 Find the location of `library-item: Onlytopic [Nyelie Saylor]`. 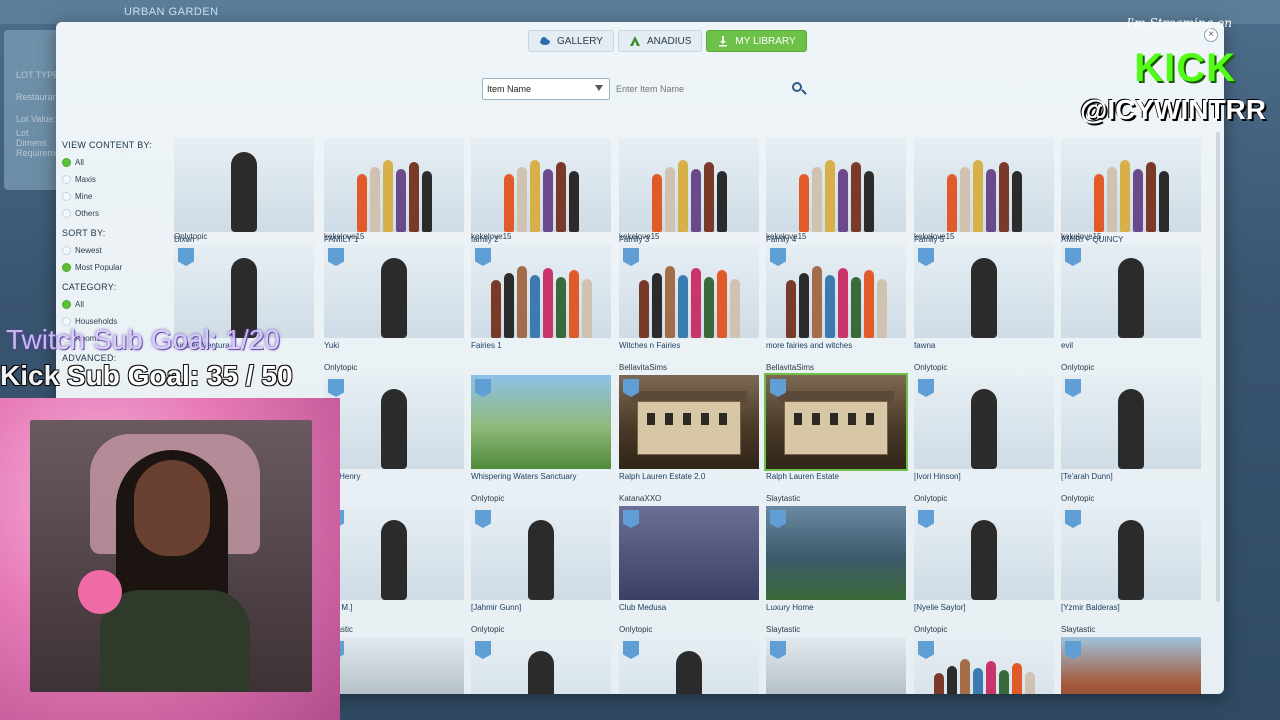

library-item: Onlytopic [Nyelie Saylor] is located at coordinates (984, 554).